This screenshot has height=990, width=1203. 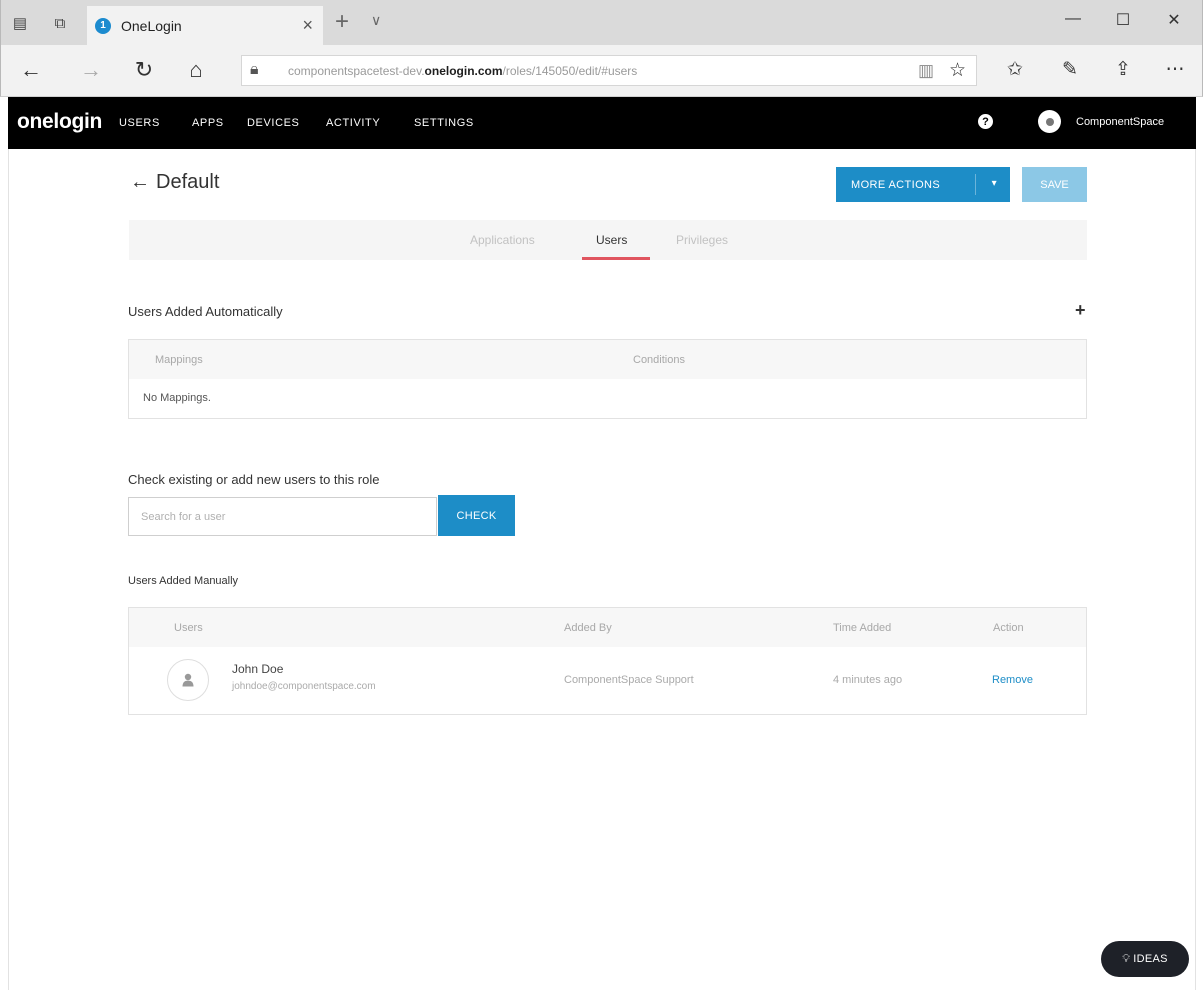 I want to click on remove-user-link: Remove, so click(x=1012, y=680).